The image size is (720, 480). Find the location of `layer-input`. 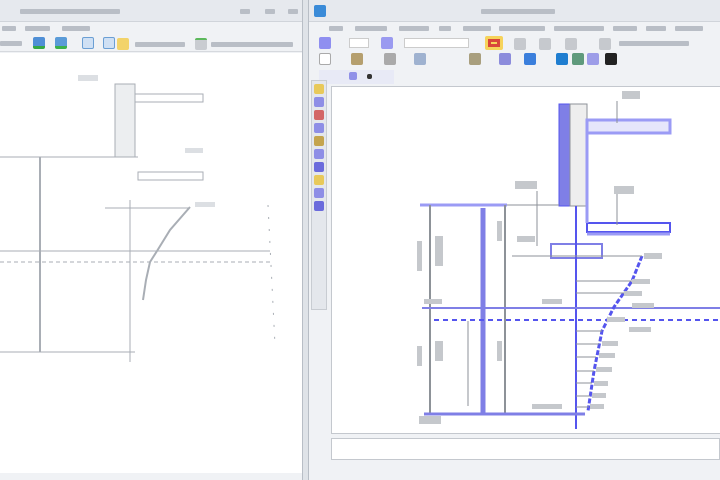

layer-input is located at coordinates (436, 43).